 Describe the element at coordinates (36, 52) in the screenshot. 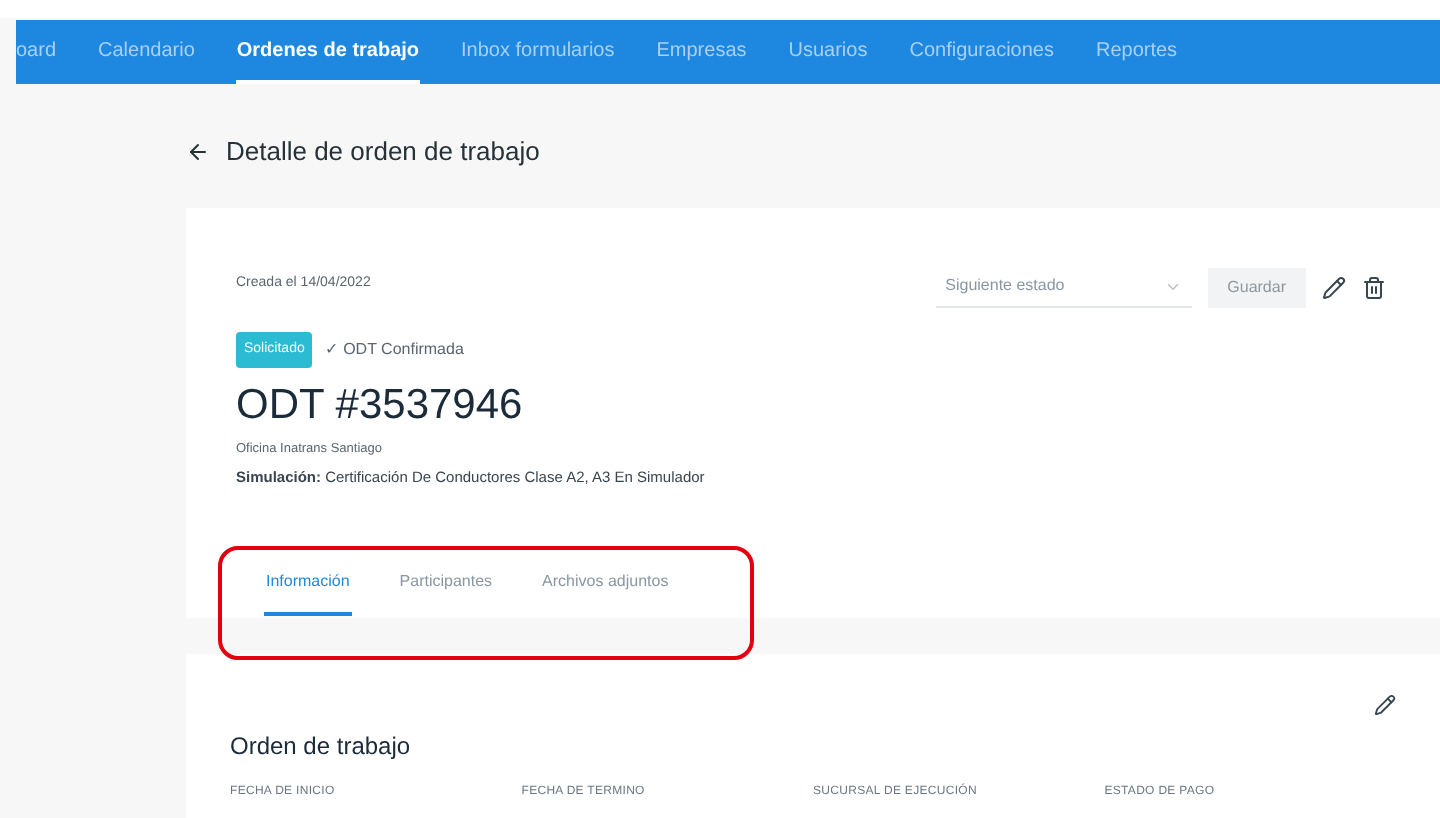

I see `nav-tab: oard` at that location.